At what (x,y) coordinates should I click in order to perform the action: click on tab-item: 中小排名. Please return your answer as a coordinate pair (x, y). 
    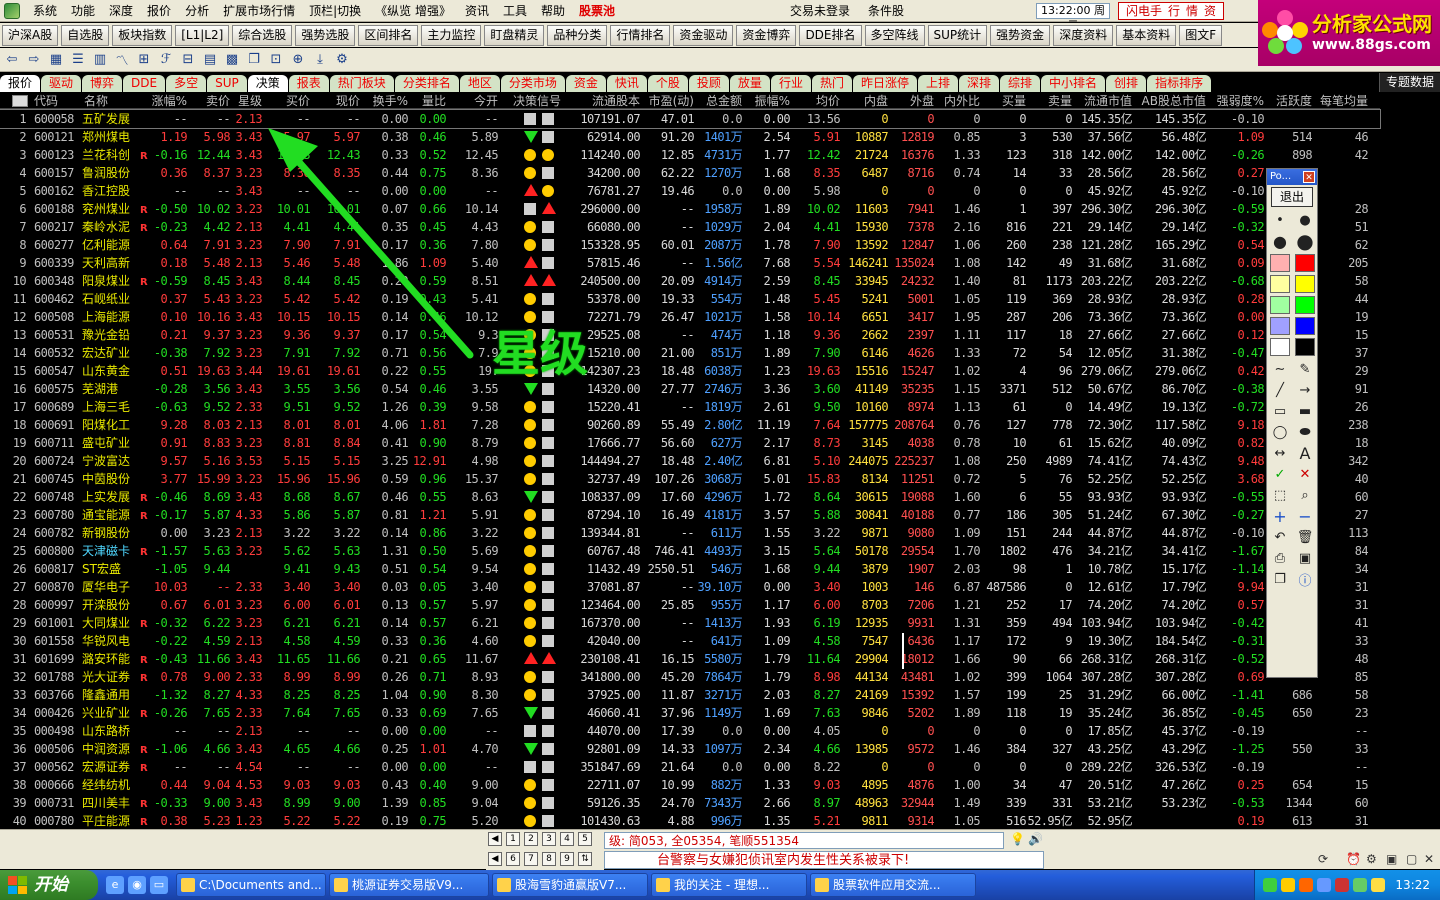
    Looking at the image, I should click on (1073, 83).